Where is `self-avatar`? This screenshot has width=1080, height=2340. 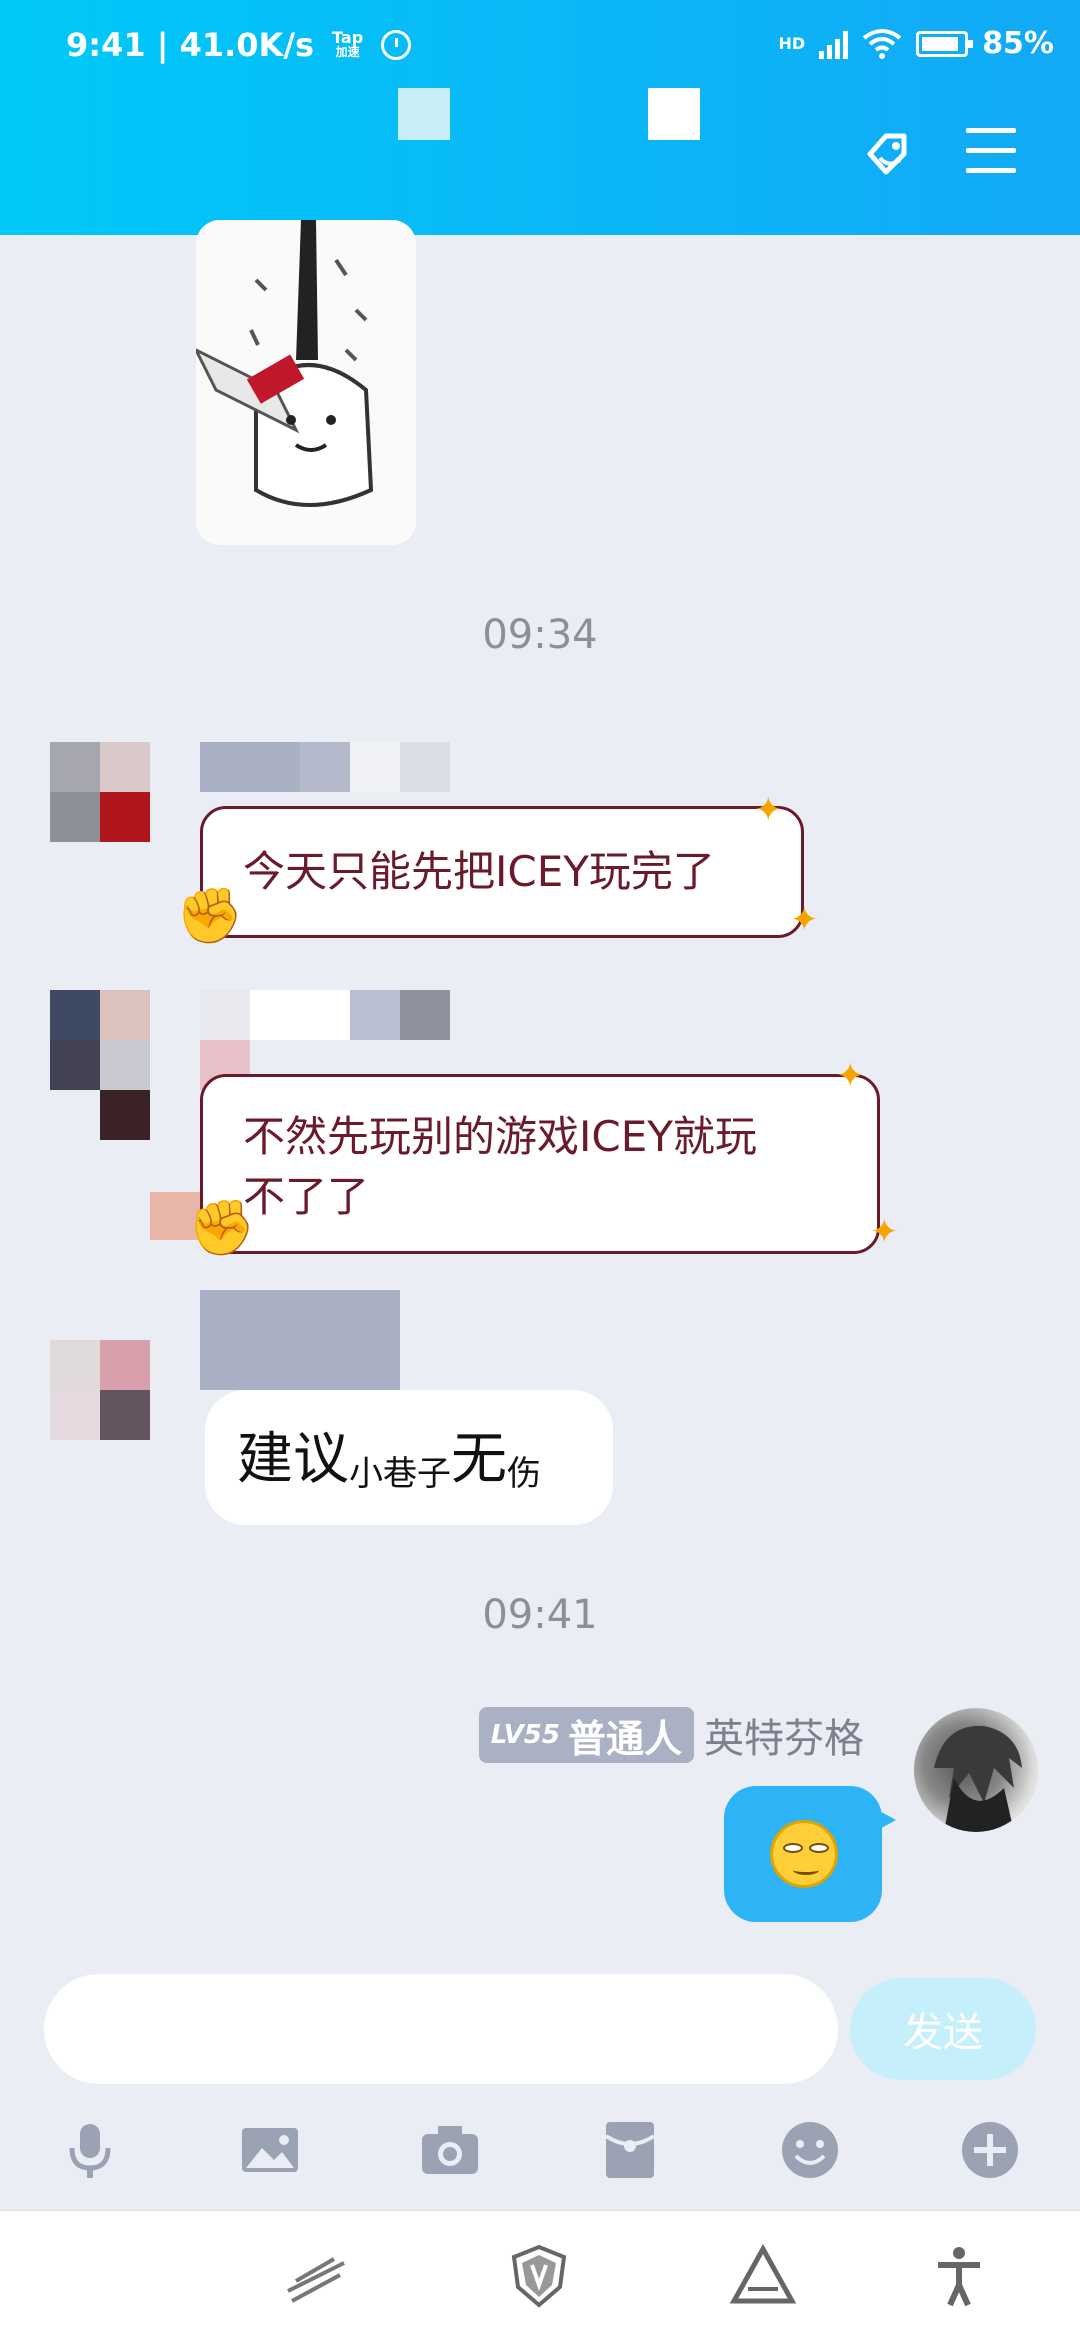
self-avatar is located at coordinates (976, 1770).